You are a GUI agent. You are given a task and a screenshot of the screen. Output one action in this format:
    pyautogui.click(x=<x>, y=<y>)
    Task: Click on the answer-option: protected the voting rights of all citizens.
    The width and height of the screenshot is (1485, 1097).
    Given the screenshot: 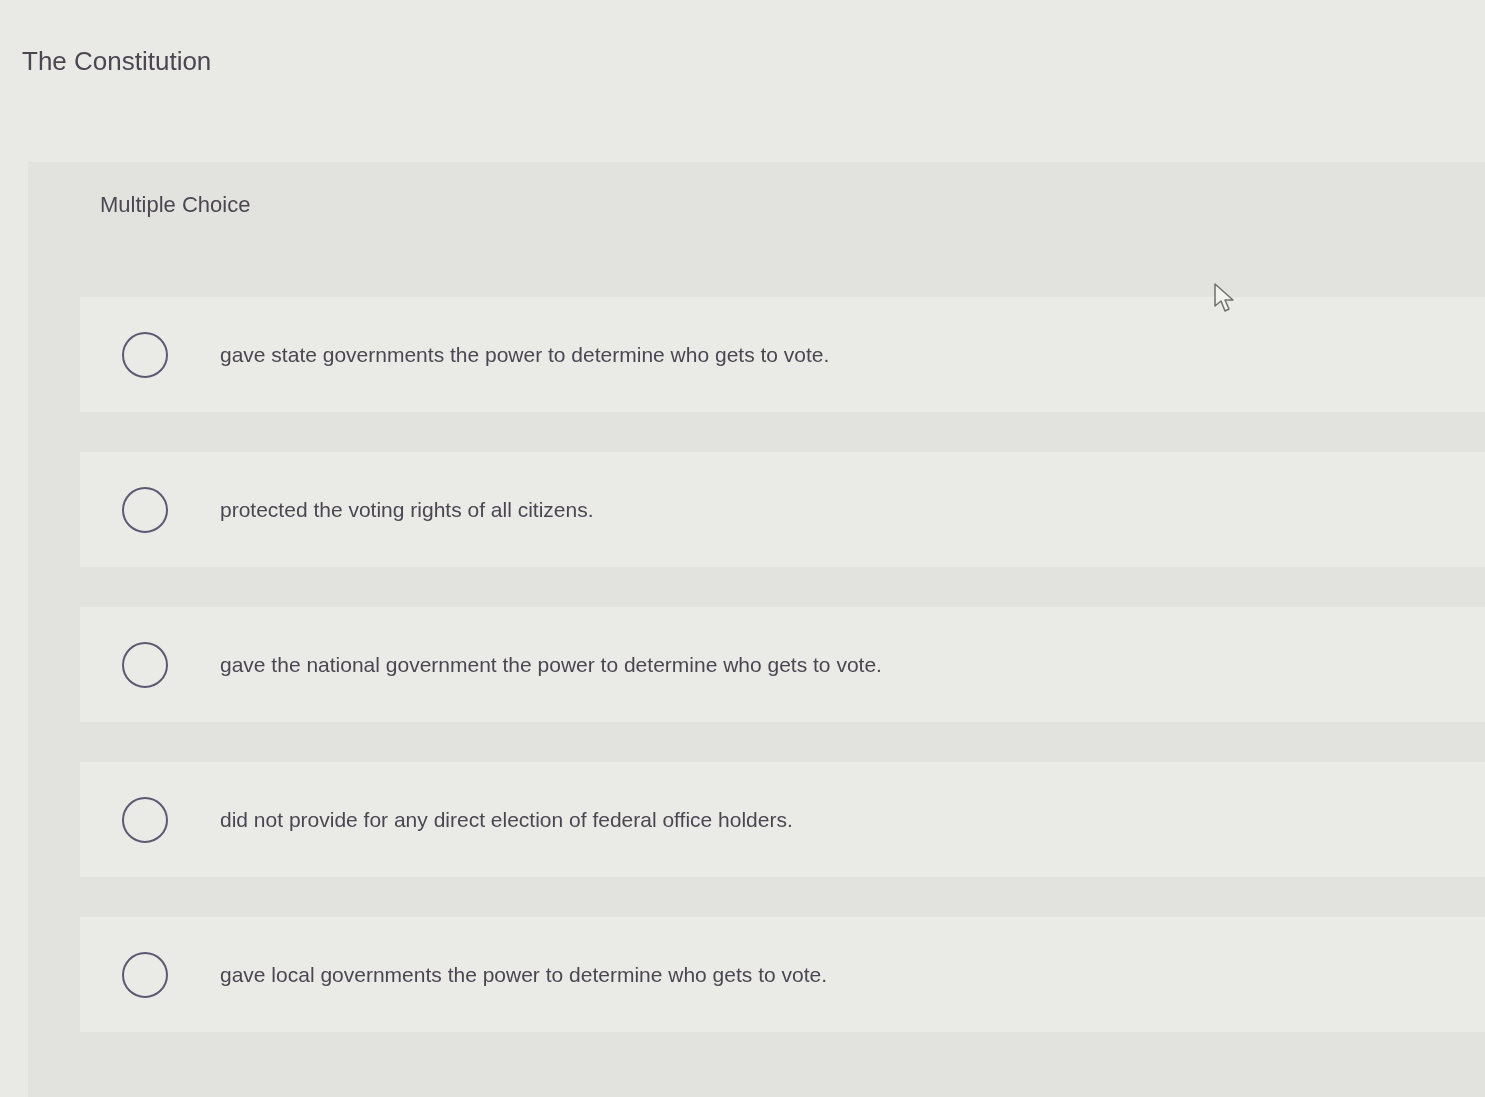 What is the action you would take?
    pyautogui.click(x=782, y=510)
    